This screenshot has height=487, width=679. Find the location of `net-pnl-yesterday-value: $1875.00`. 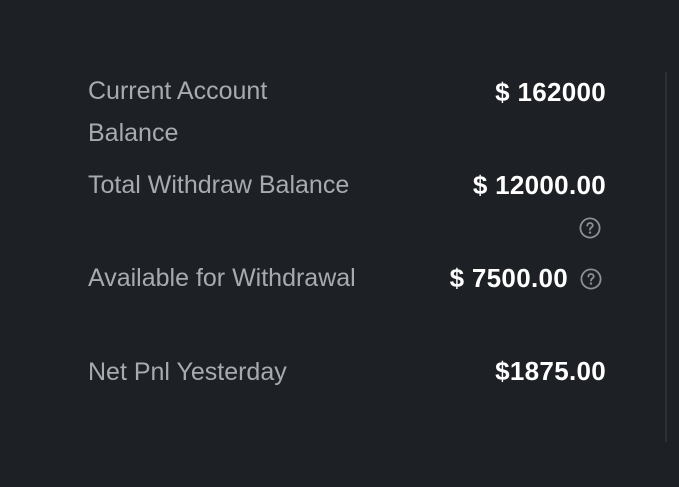

net-pnl-yesterday-value: $1875.00 is located at coordinates (550, 371).